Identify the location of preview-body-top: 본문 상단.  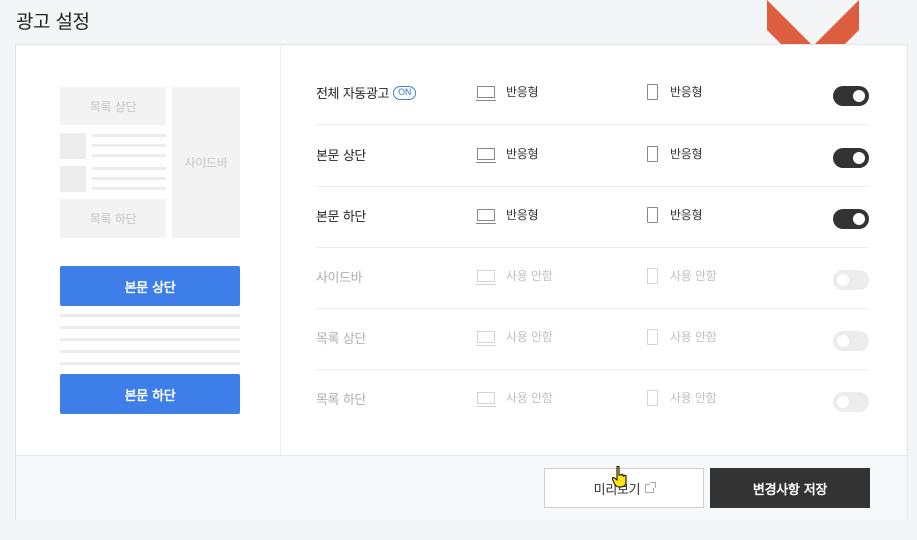
(150, 286).